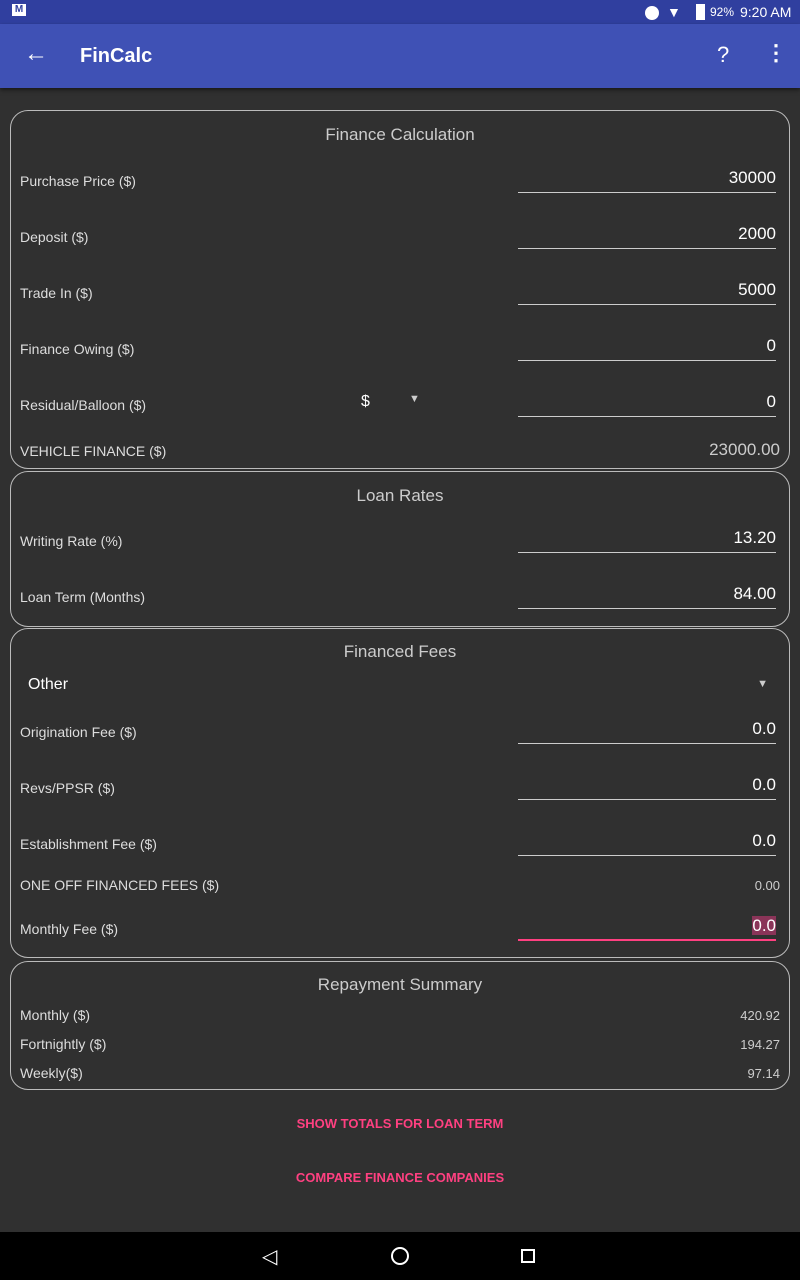  Describe the element at coordinates (400, 1123) in the screenshot. I see `show-totals-button: SHOW TOTALS FOR LOAN TERM` at that location.